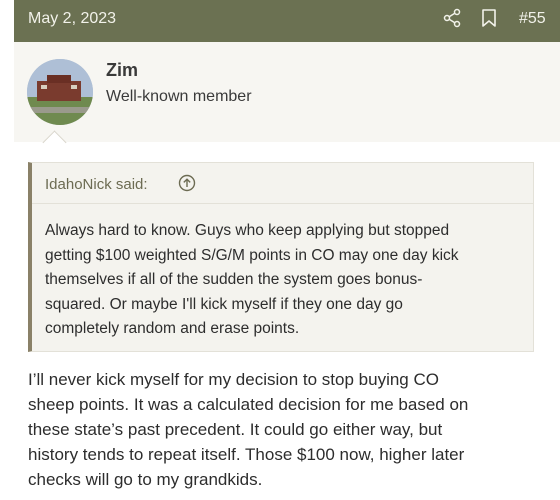 Image resolution: width=560 pixels, height=500 pixels. What do you see at coordinates (72, 19) in the screenshot?
I see `post-date: May 2, 2023` at bounding box center [72, 19].